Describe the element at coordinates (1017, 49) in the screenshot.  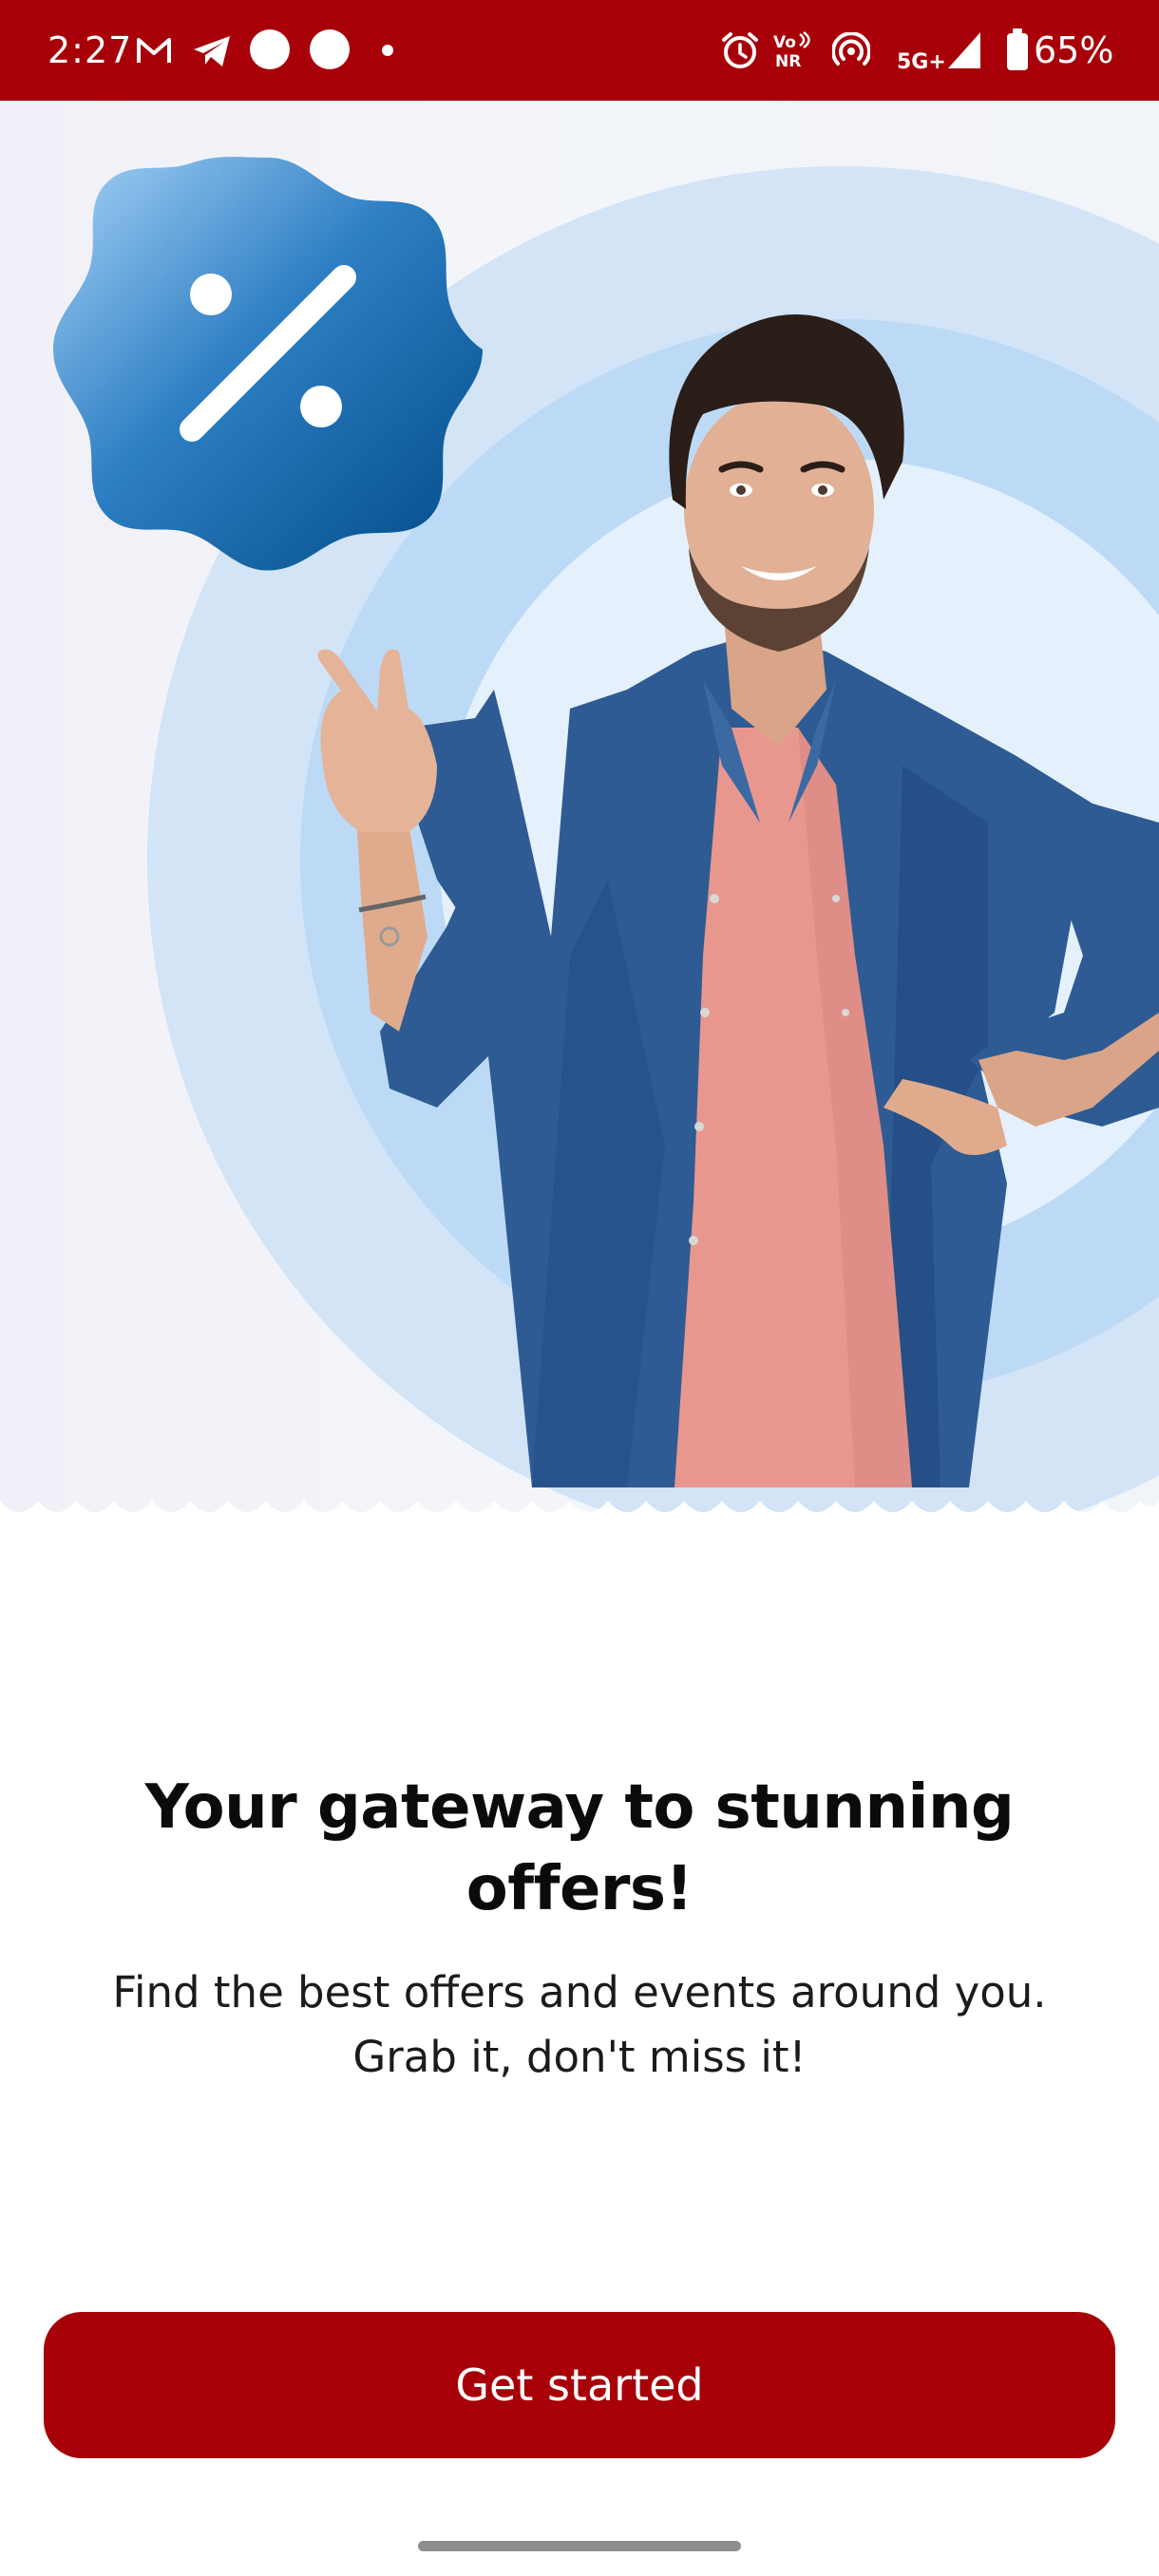
I see `battery-icon` at that location.